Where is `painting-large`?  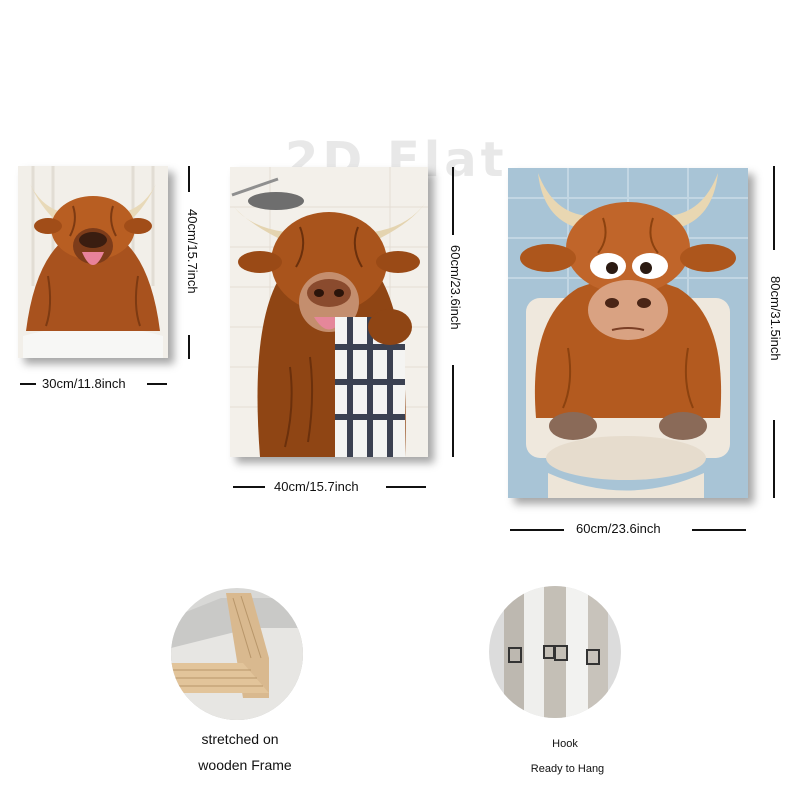 painting-large is located at coordinates (628, 333).